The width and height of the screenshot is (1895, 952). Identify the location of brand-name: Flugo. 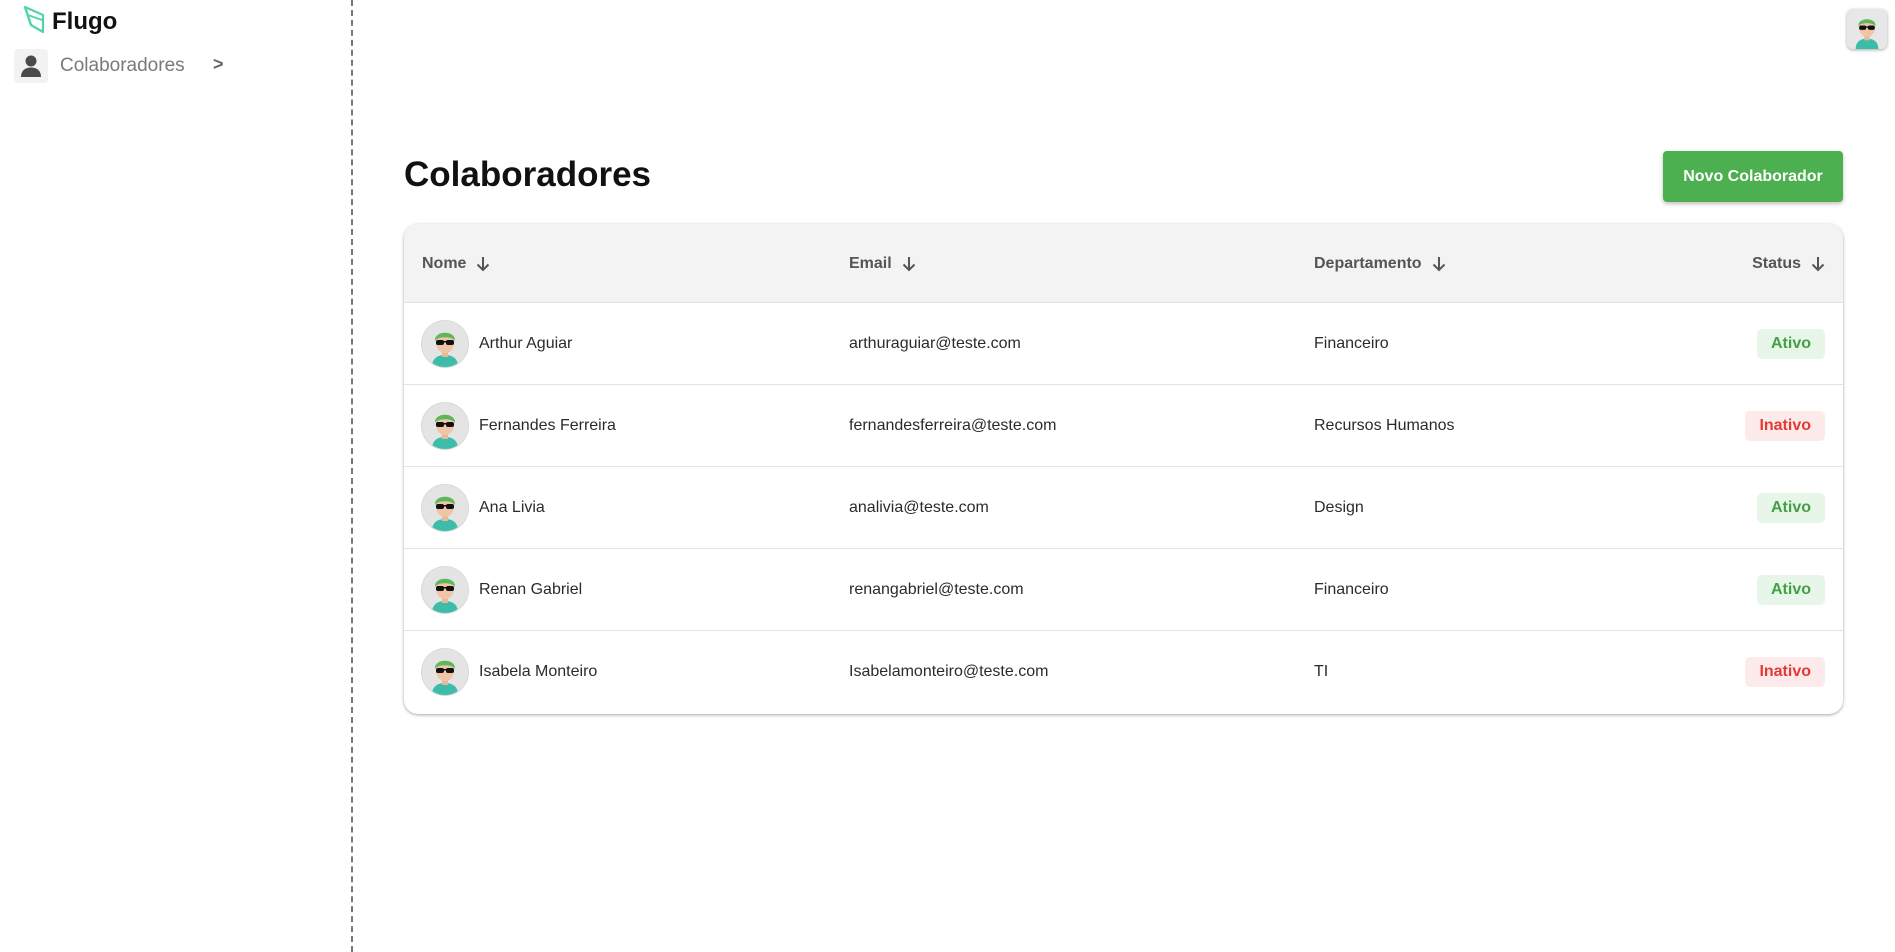
(85, 21).